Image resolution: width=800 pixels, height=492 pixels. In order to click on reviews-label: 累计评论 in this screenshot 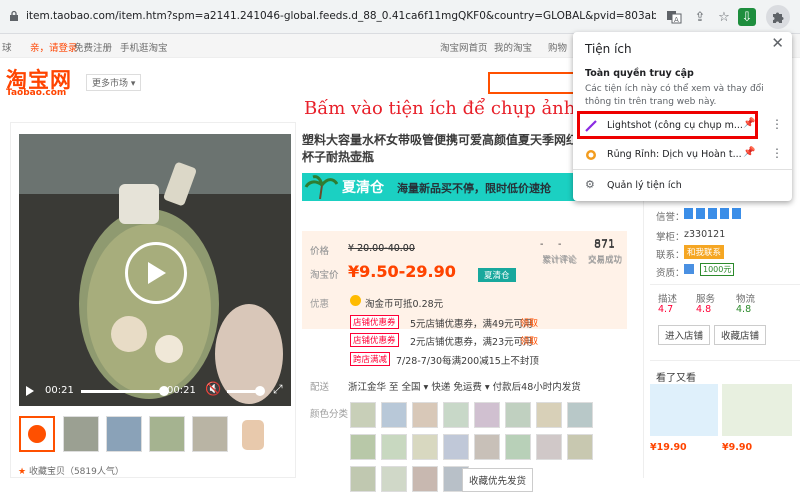, I will do `click(560, 260)`.